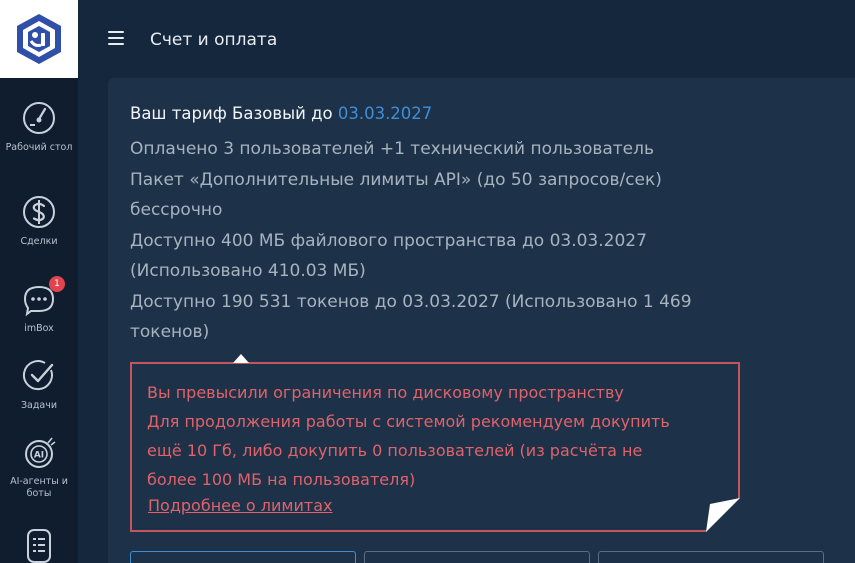 This screenshot has width=855, height=563. What do you see at coordinates (39, 328) in the screenshot?
I see `sidebar-item-label: imBox` at bounding box center [39, 328].